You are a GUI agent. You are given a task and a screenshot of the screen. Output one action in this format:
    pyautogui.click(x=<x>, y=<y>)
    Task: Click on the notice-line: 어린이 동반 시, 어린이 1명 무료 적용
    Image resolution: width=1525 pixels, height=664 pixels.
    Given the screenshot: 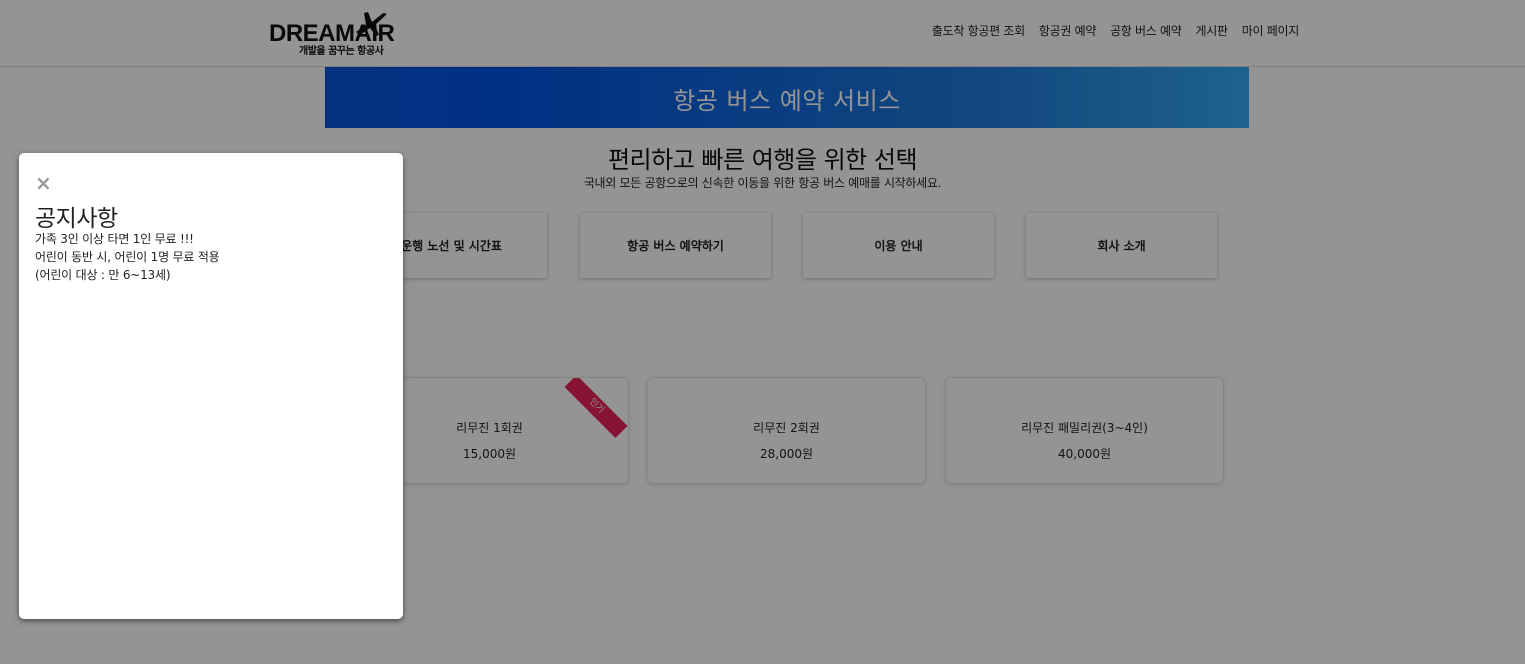 What is the action you would take?
    pyautogui.click(x=127, y=257)
    